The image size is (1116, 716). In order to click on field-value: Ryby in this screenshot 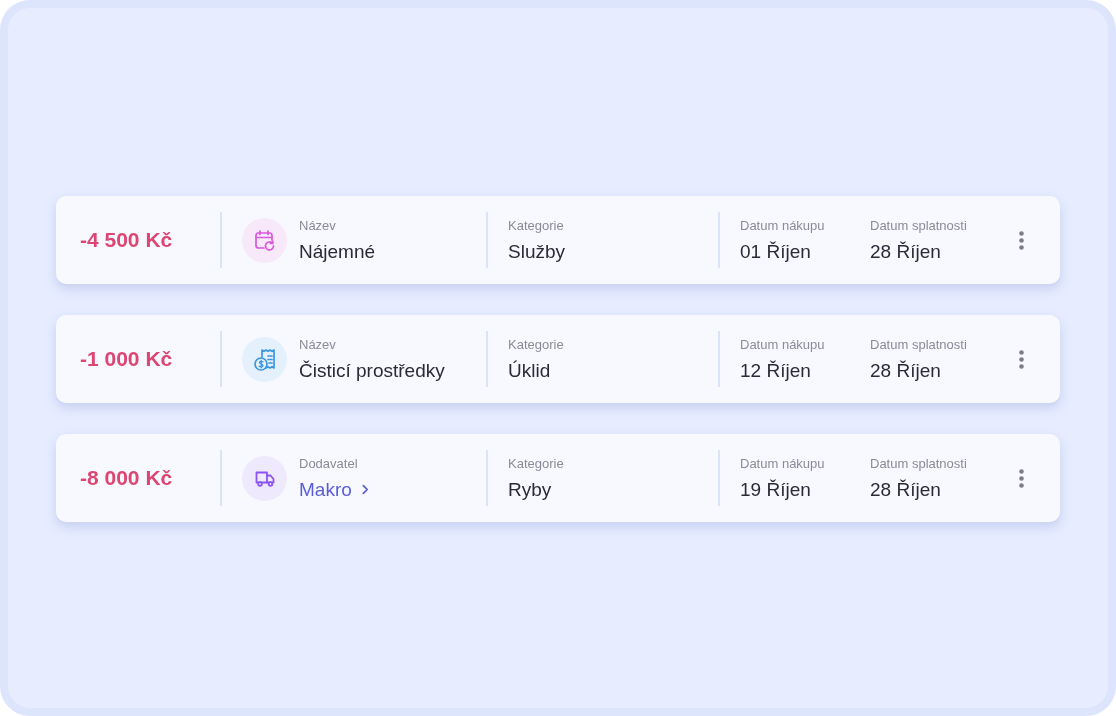, I will do `click(530, 489)`.